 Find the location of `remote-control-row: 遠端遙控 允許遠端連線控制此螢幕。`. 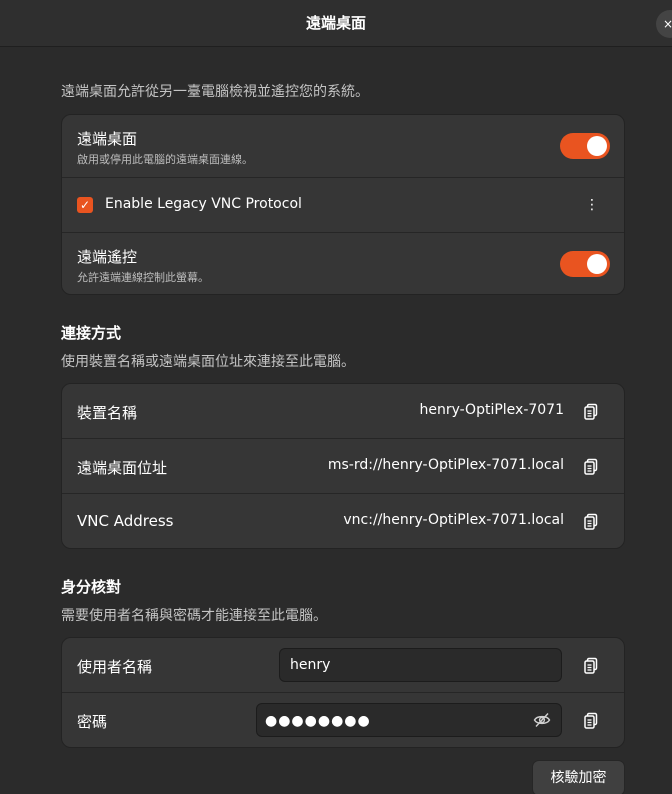

remote-control-row: 遠端遙控 允許遠端連線控制此螢幕。 is located at coordinates (343, 263).